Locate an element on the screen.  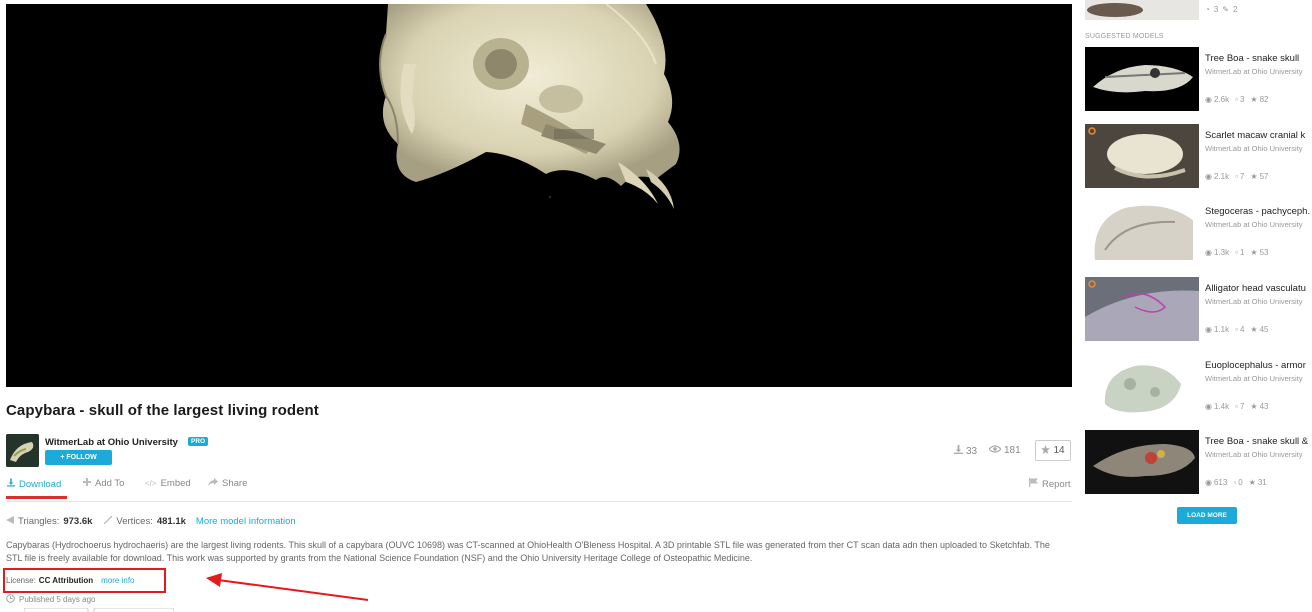
prev-comments: 2 is located at coordinates (1235, 9).